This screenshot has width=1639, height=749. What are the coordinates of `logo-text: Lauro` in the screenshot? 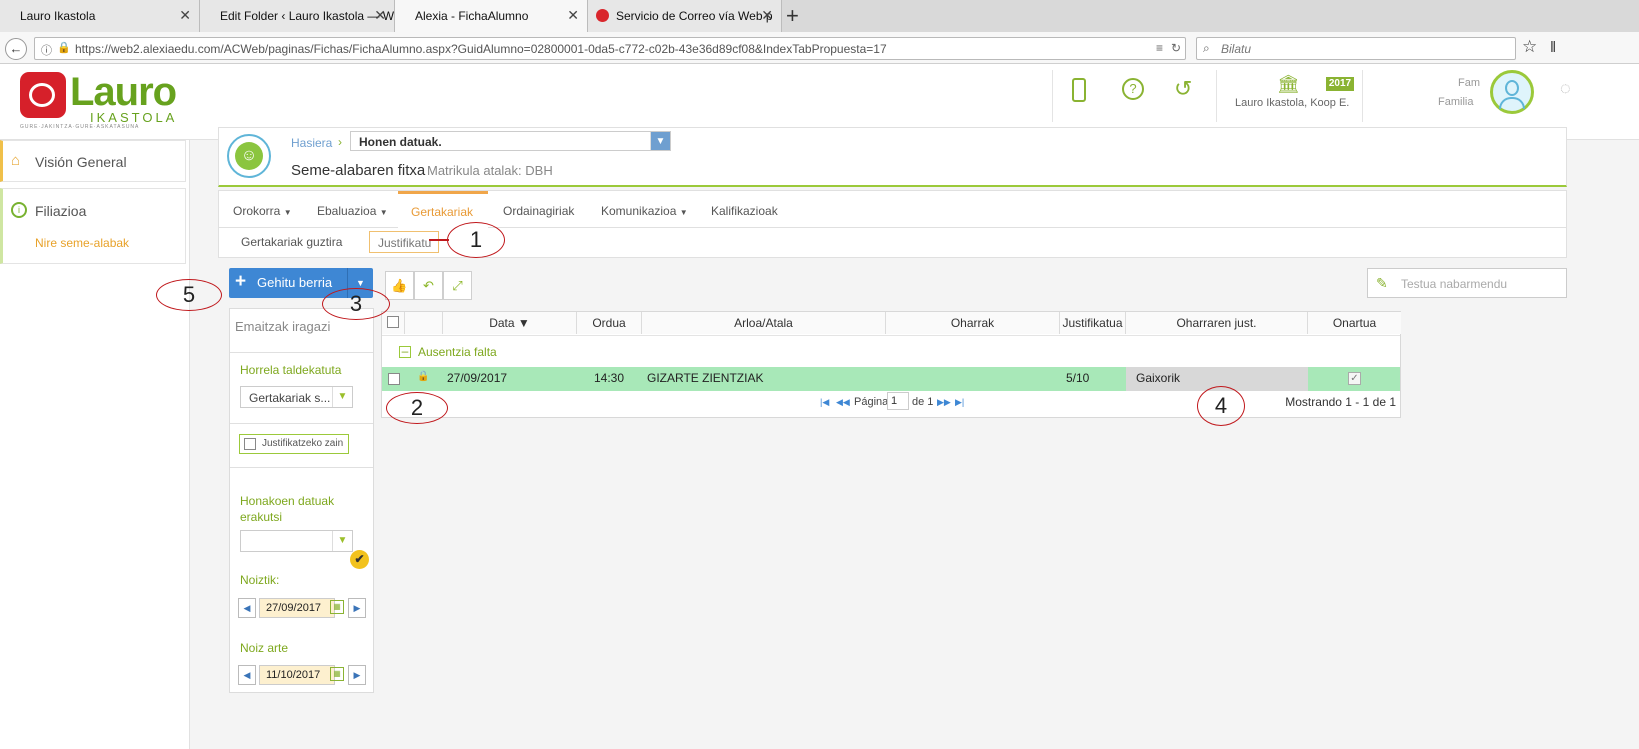 It's located at (123, 92).